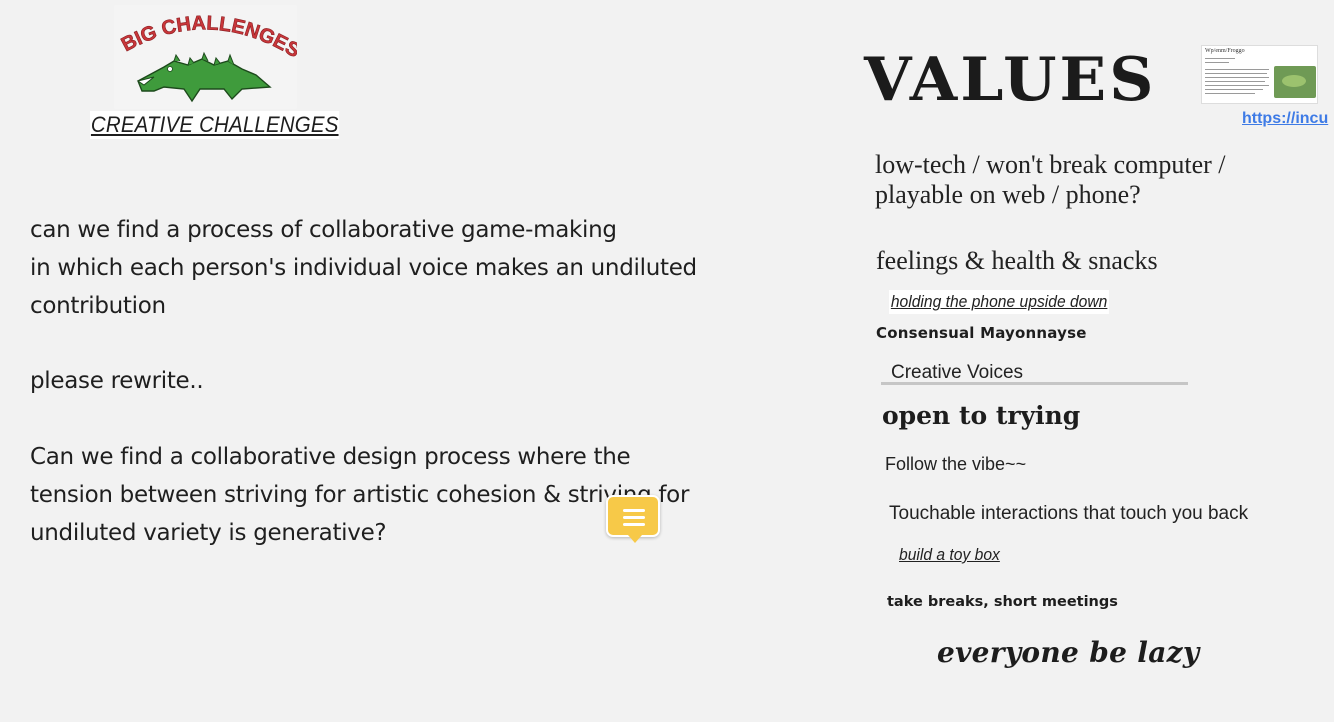  I want to click on divider-line, so click(1034, 383).